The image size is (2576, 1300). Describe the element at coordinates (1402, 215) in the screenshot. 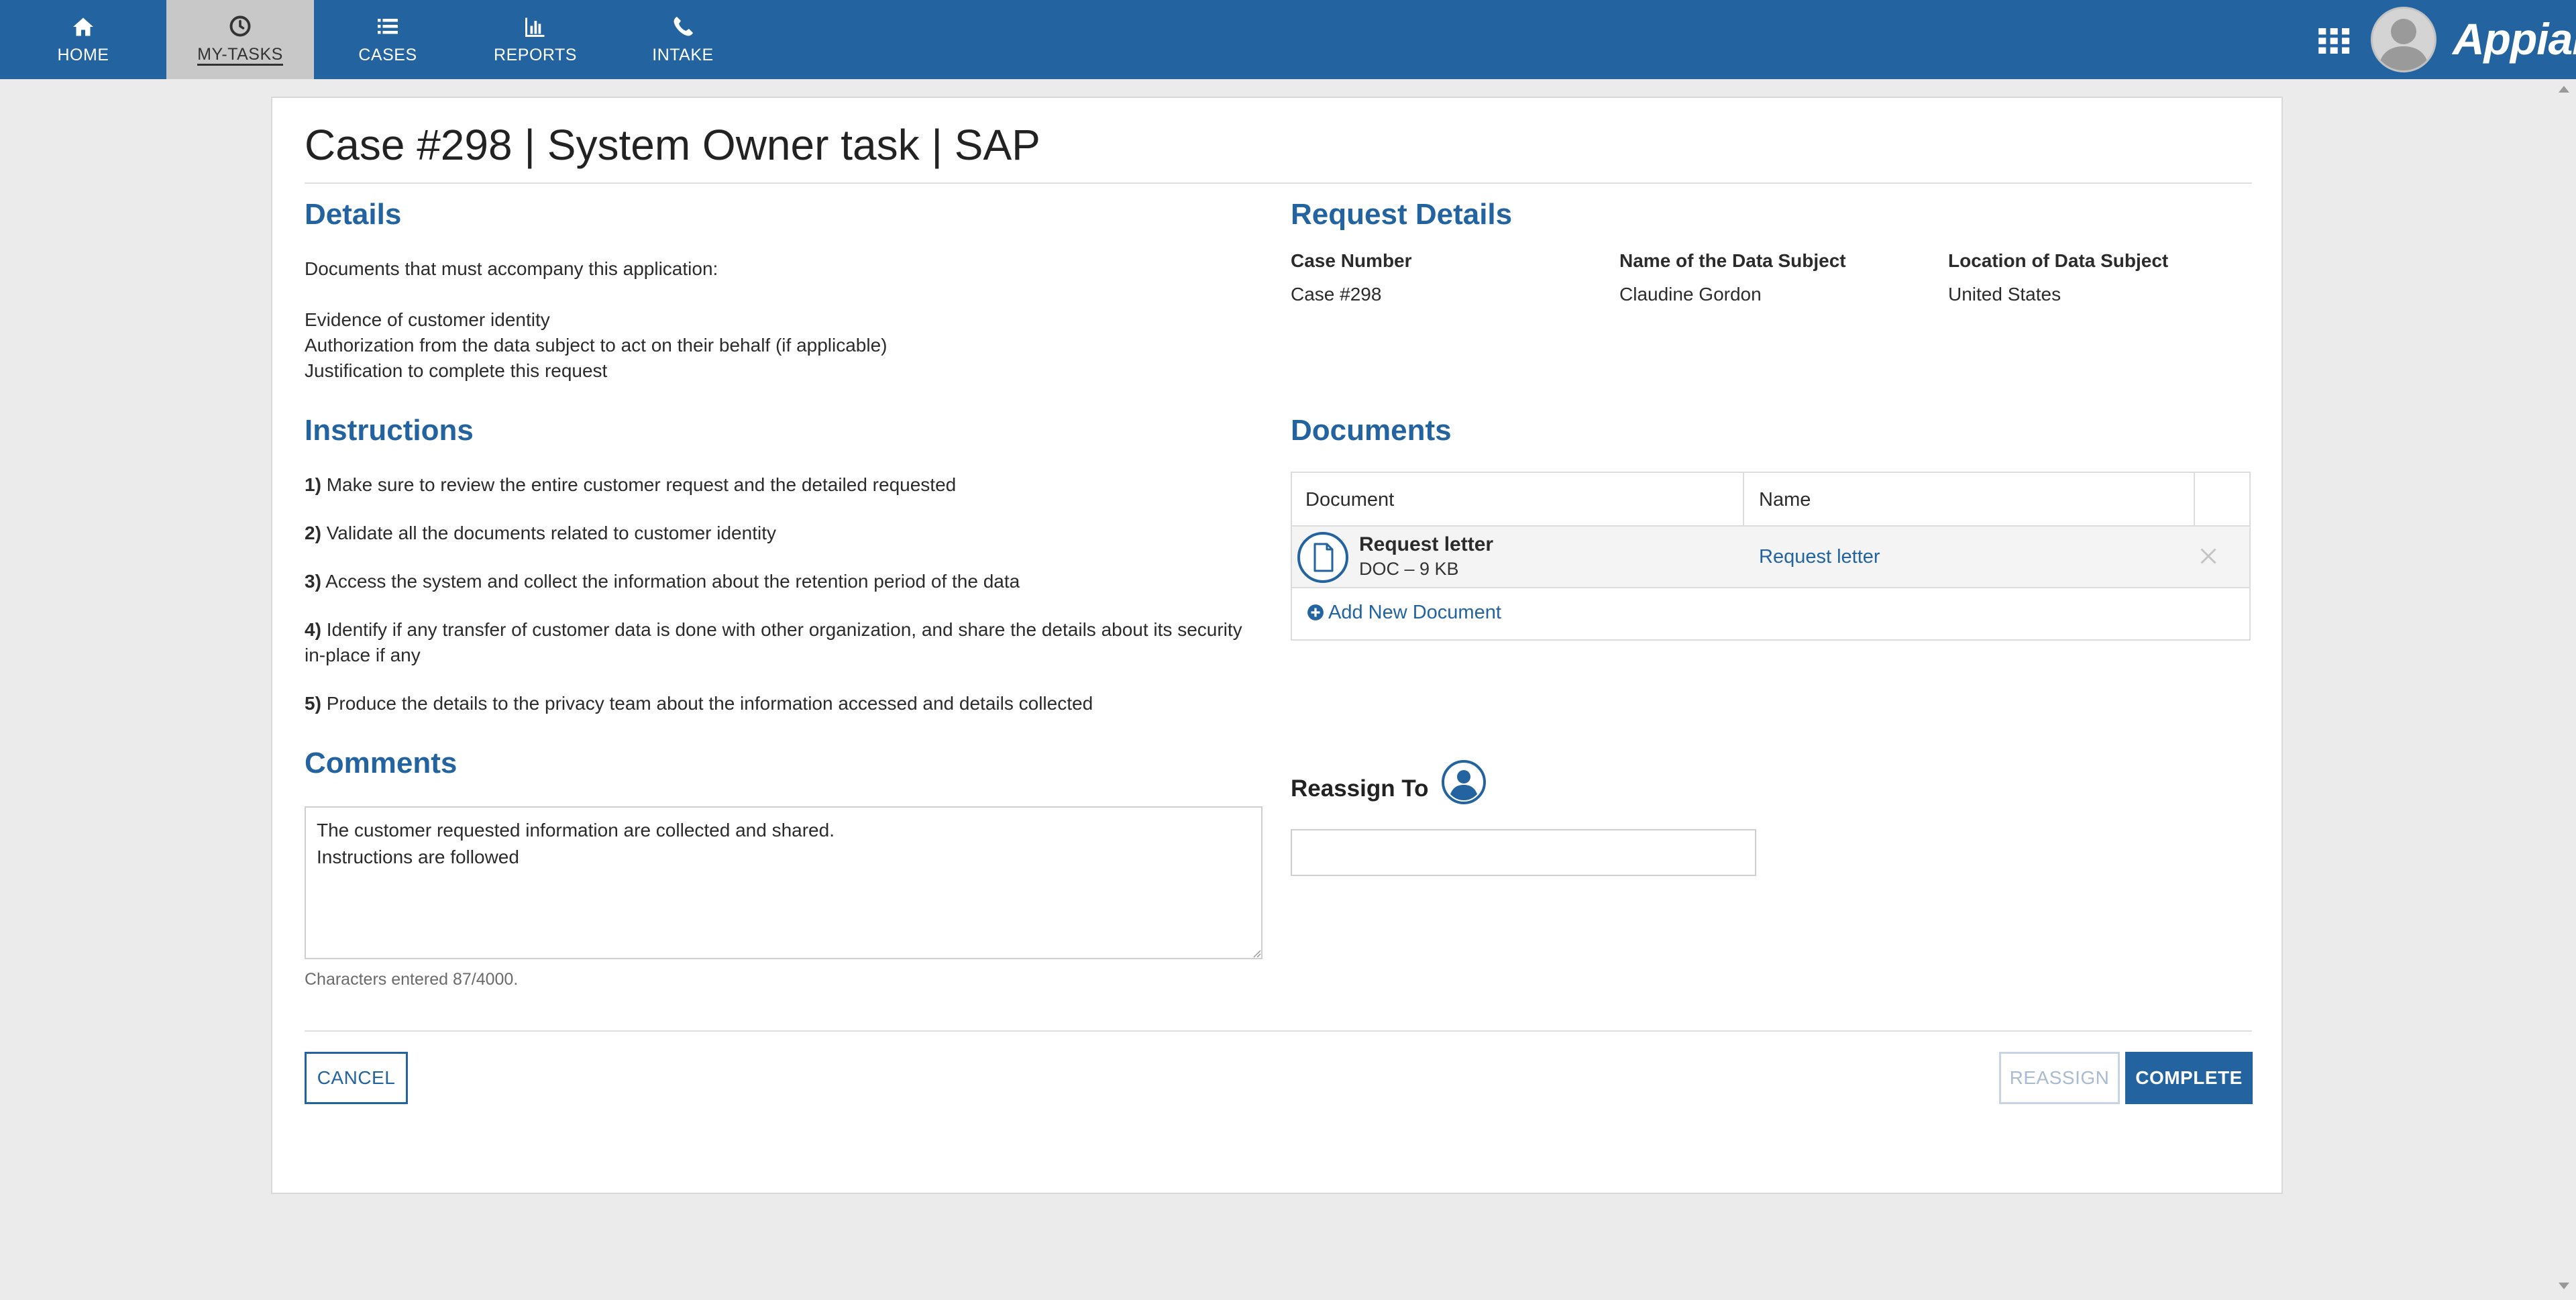

I see `request-details-heading: Request Details` at that location.